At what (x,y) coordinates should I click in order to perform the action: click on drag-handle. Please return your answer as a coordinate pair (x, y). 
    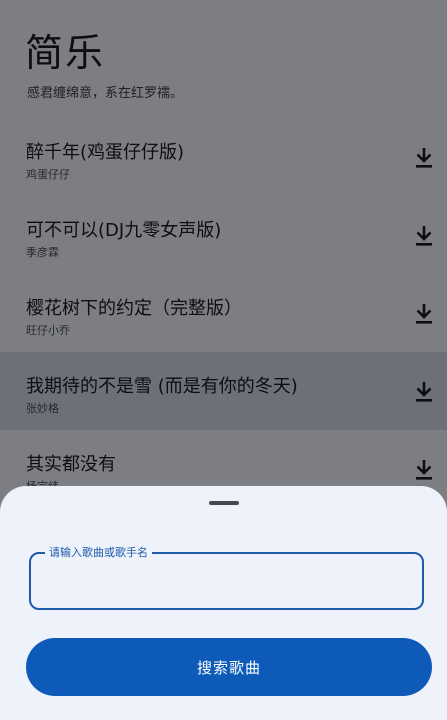
    Looking at the image, I should click on (224, 503).